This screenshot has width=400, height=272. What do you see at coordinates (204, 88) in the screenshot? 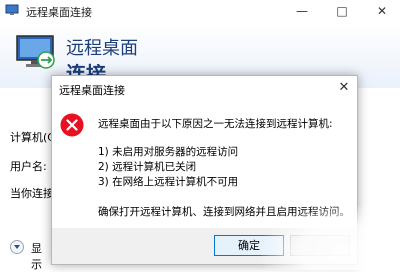
I see `dialog-titlebar: 远程桌面连接 ✕` at bounding box center [204, 88].